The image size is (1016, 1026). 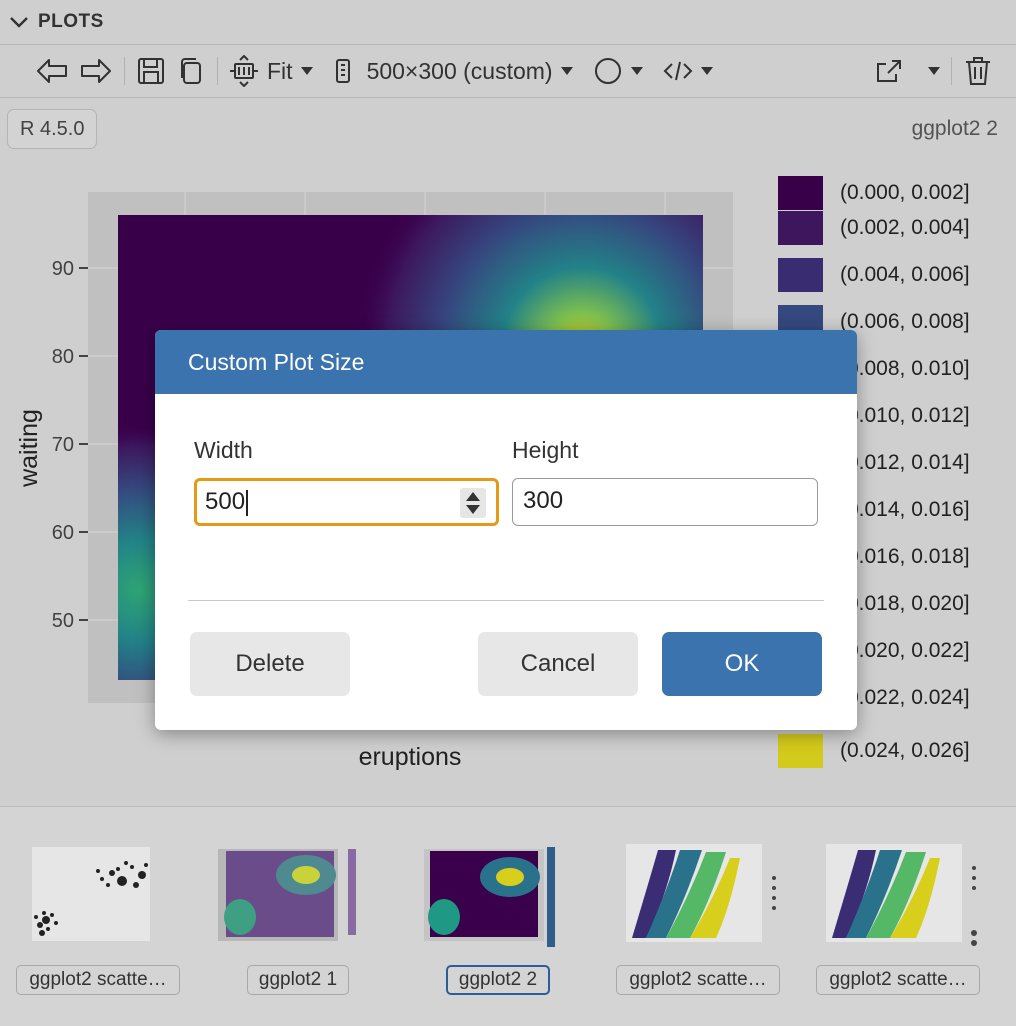 What do you see at coordinates (346, 502) in the screenshot?
I see `width-field: 500` at bounding box center [346, 502].